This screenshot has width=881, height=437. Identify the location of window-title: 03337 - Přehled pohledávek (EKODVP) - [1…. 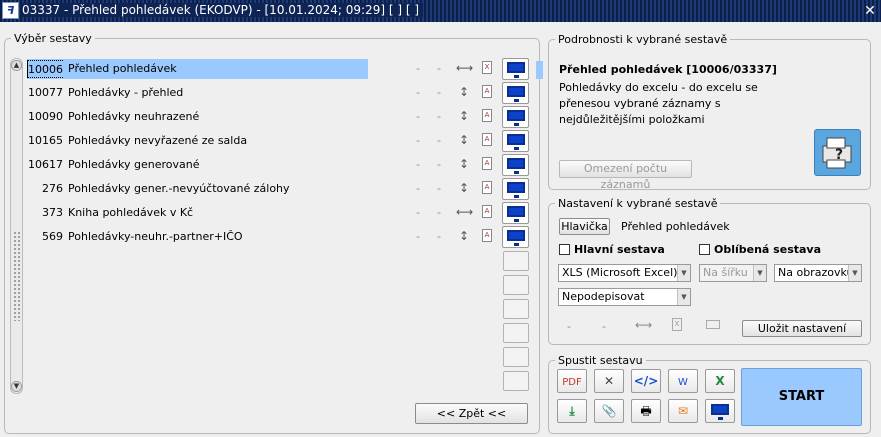
(222, 10).